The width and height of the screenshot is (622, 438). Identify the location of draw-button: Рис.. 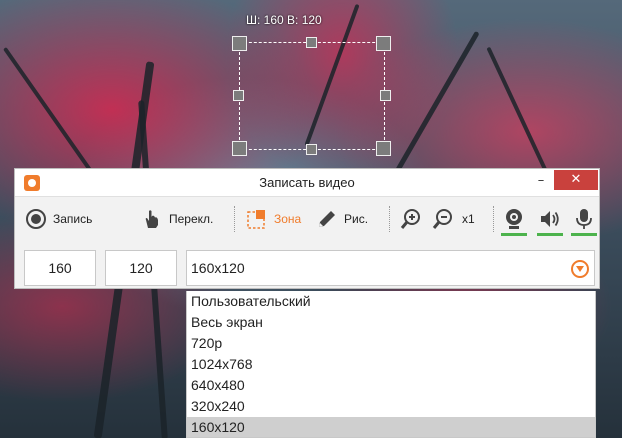
(342, 219).